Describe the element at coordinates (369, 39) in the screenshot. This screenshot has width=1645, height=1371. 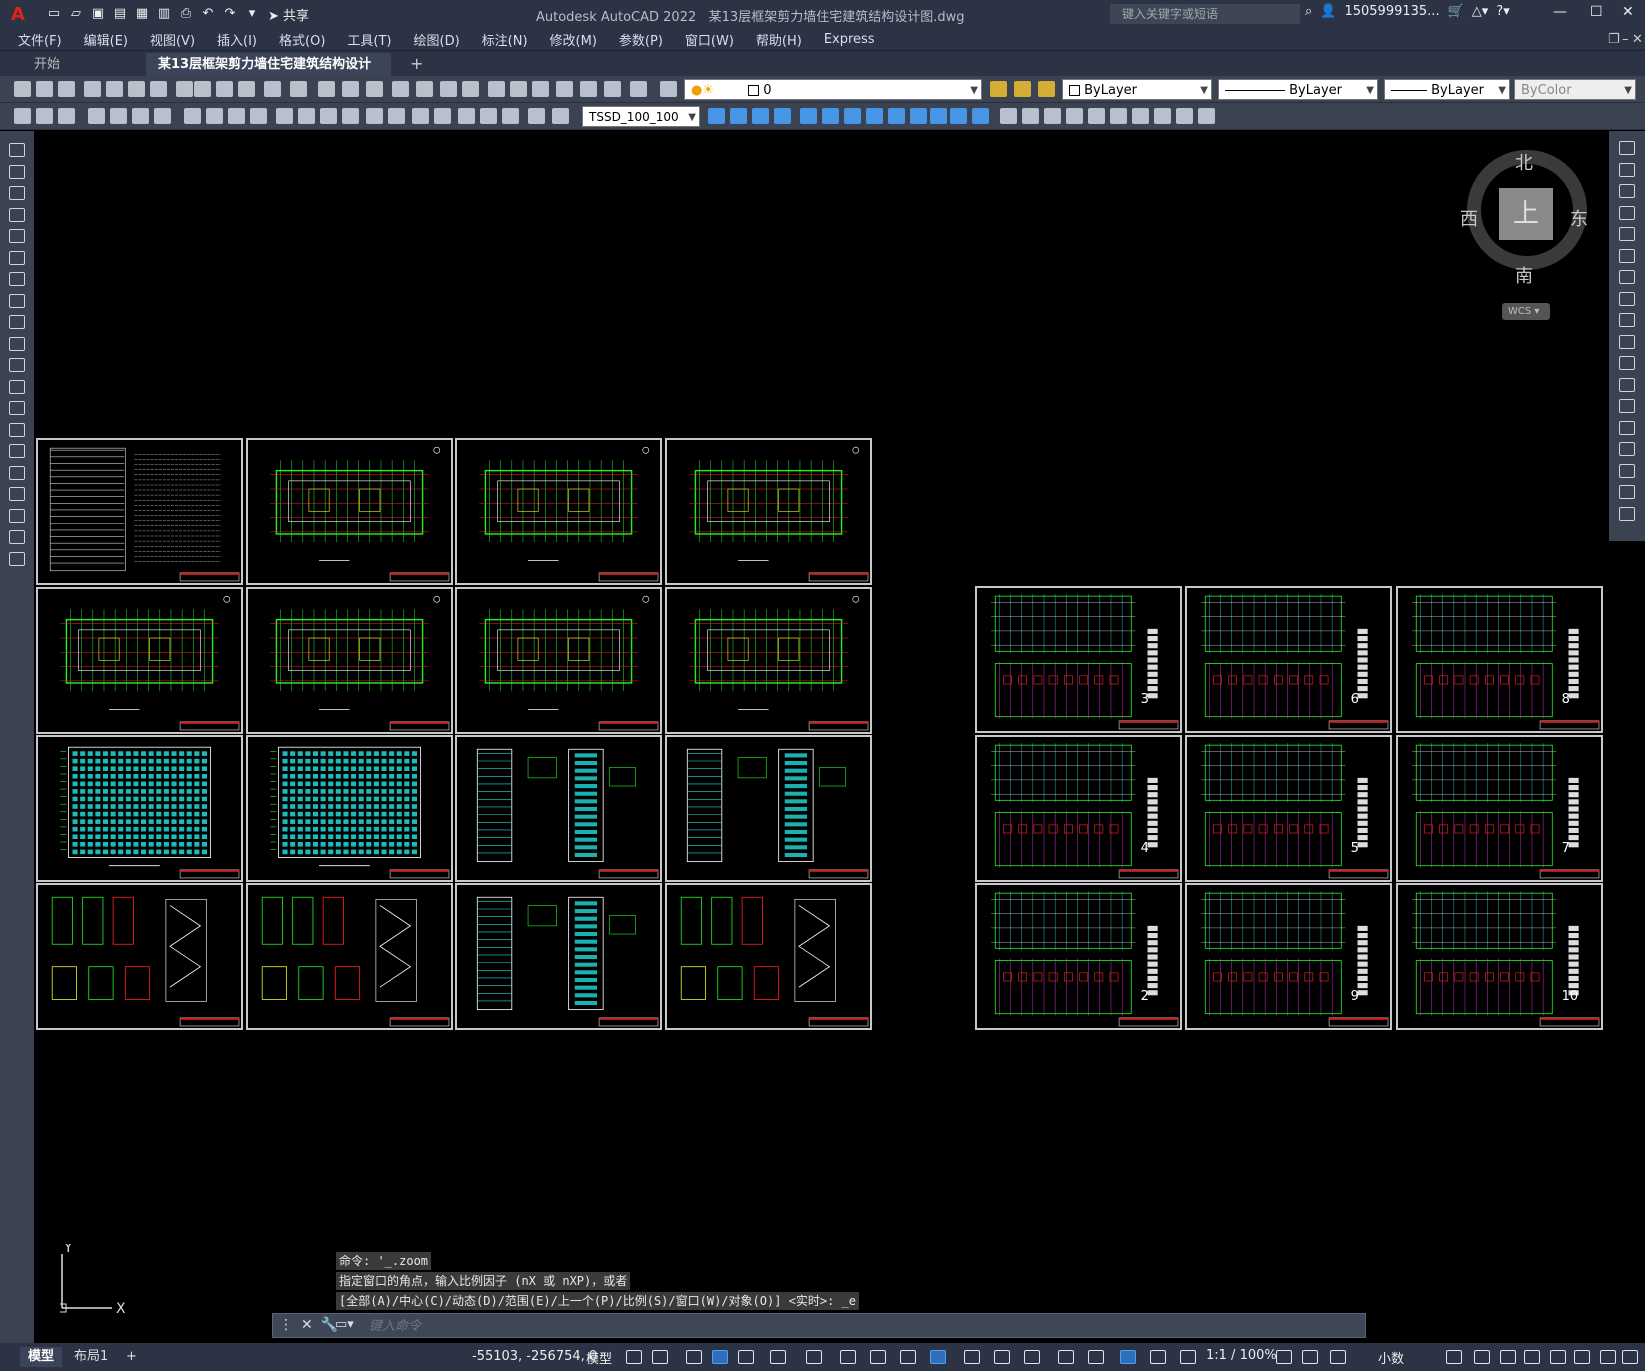
I see `menu-tools: 工具(T)` at that location.